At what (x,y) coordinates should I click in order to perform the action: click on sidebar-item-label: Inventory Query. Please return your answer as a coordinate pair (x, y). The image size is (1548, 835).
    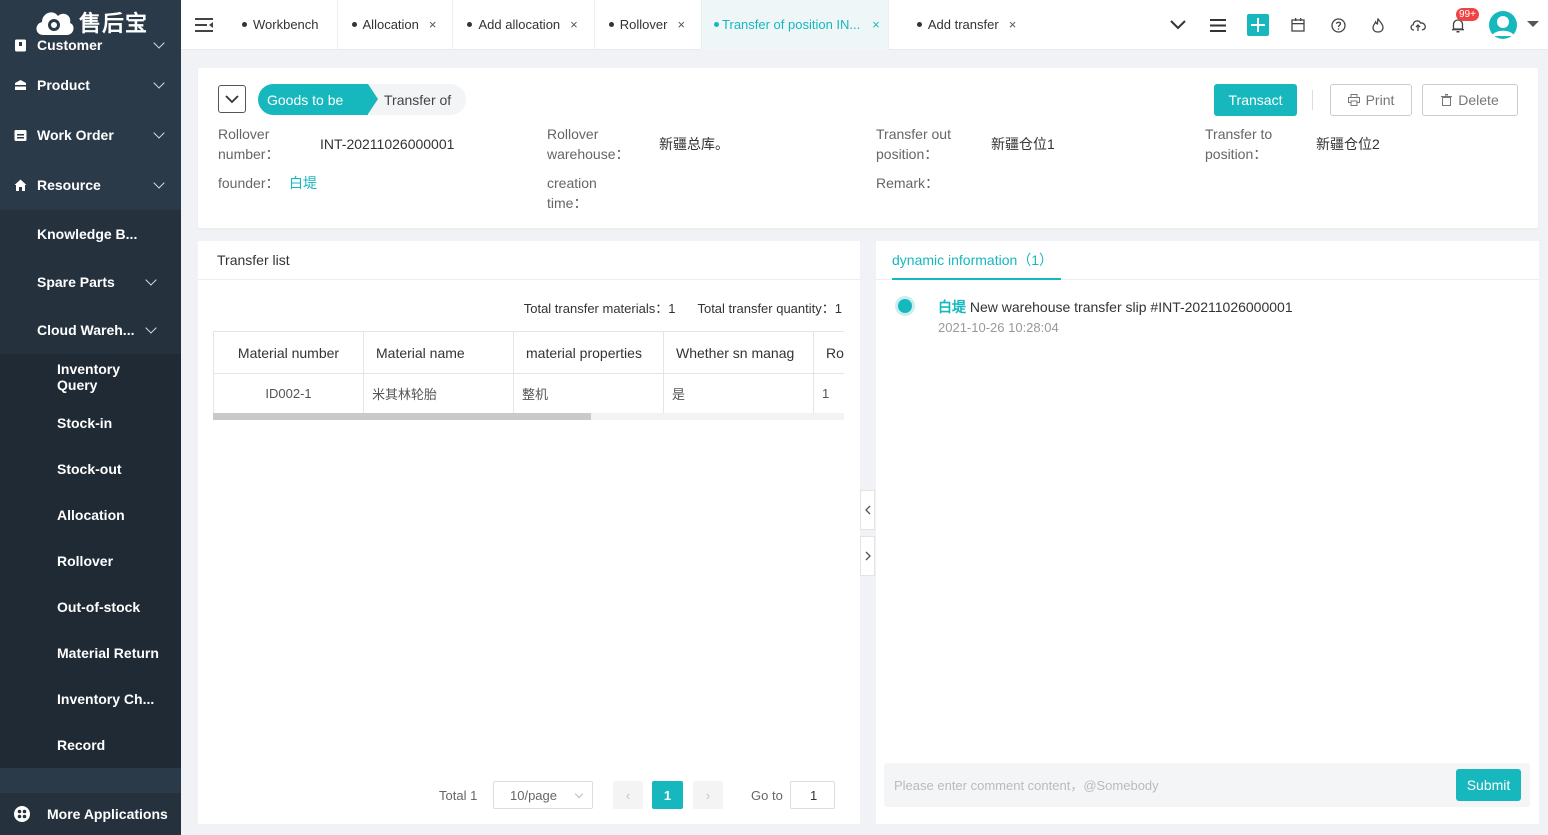
    Looking at the image, I should click on (89, 377).